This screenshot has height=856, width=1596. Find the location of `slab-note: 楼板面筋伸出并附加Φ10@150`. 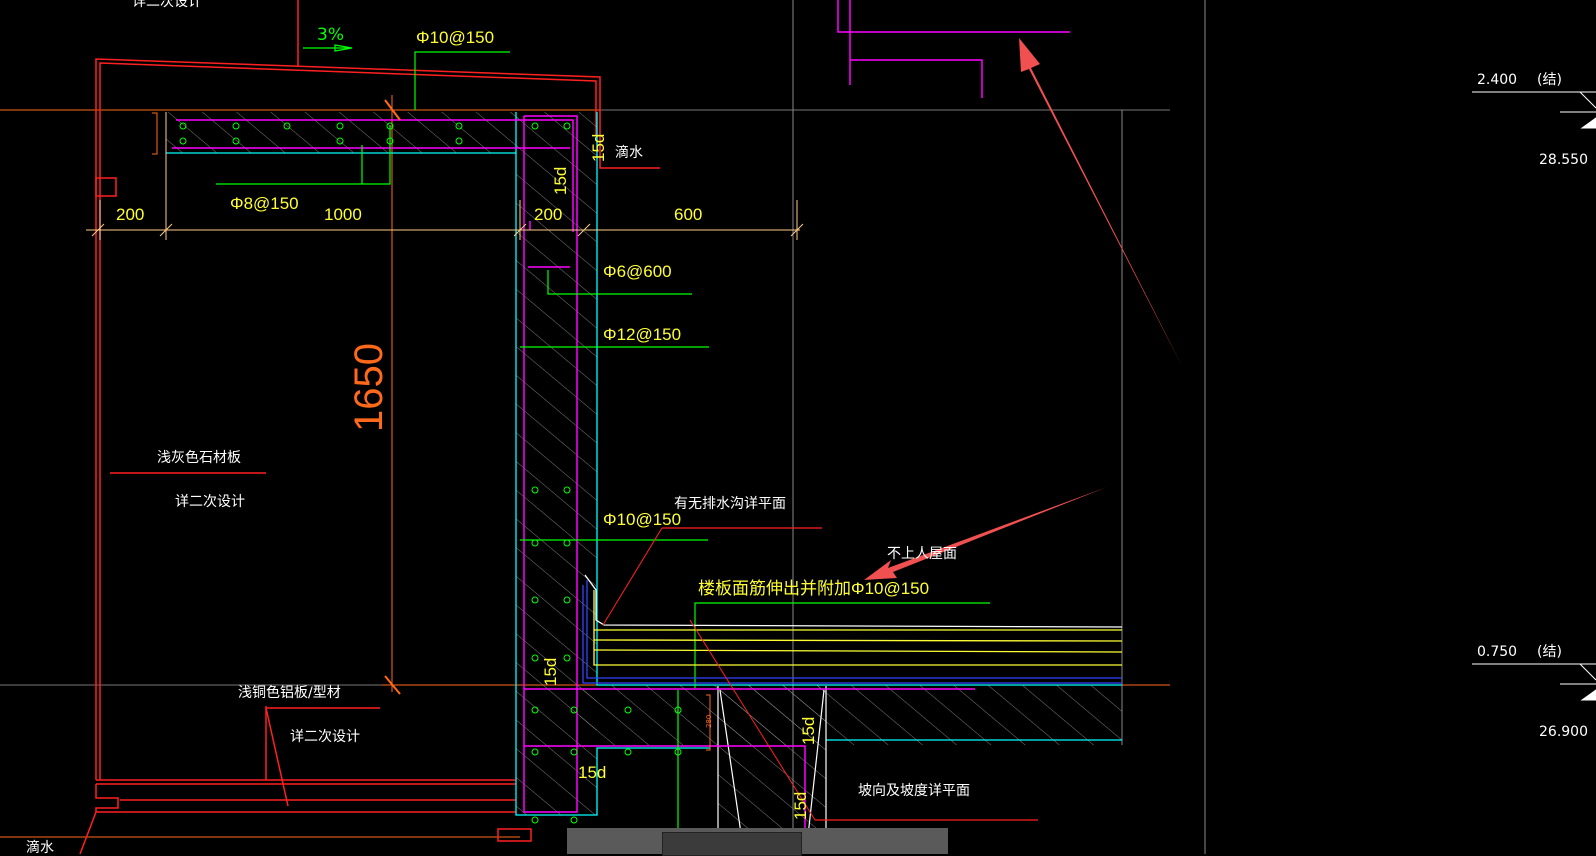

slab-note: 楼板面筋伸出并附加Φ10@150 is located at coordinates (813, 588).